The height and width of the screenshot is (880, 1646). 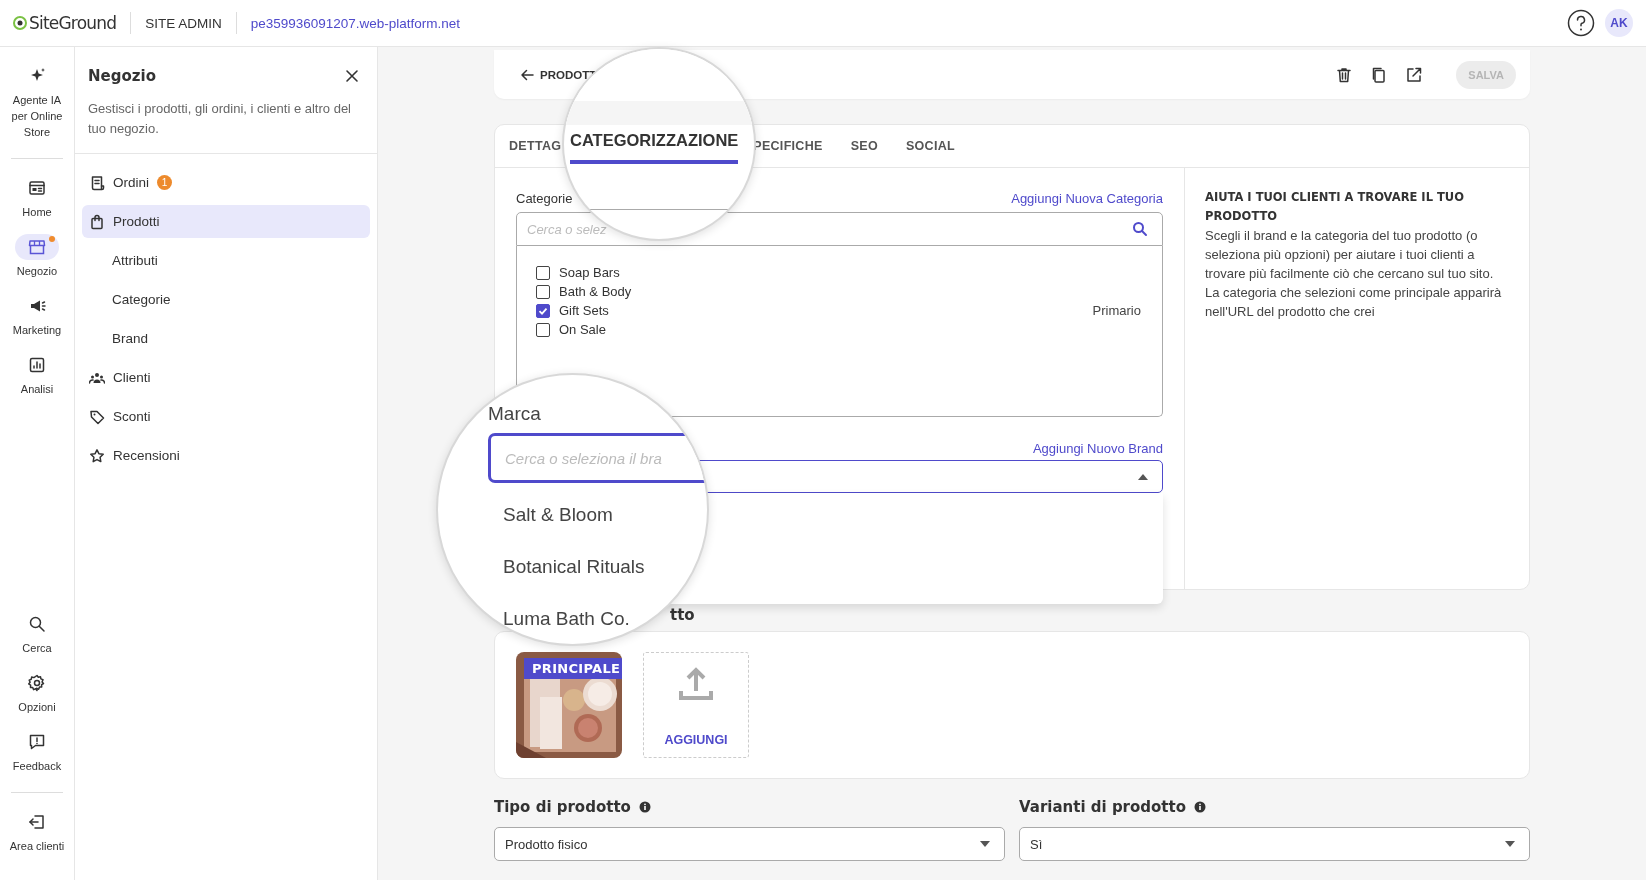 I want to click on store-icon, so click(x=37, y=247).